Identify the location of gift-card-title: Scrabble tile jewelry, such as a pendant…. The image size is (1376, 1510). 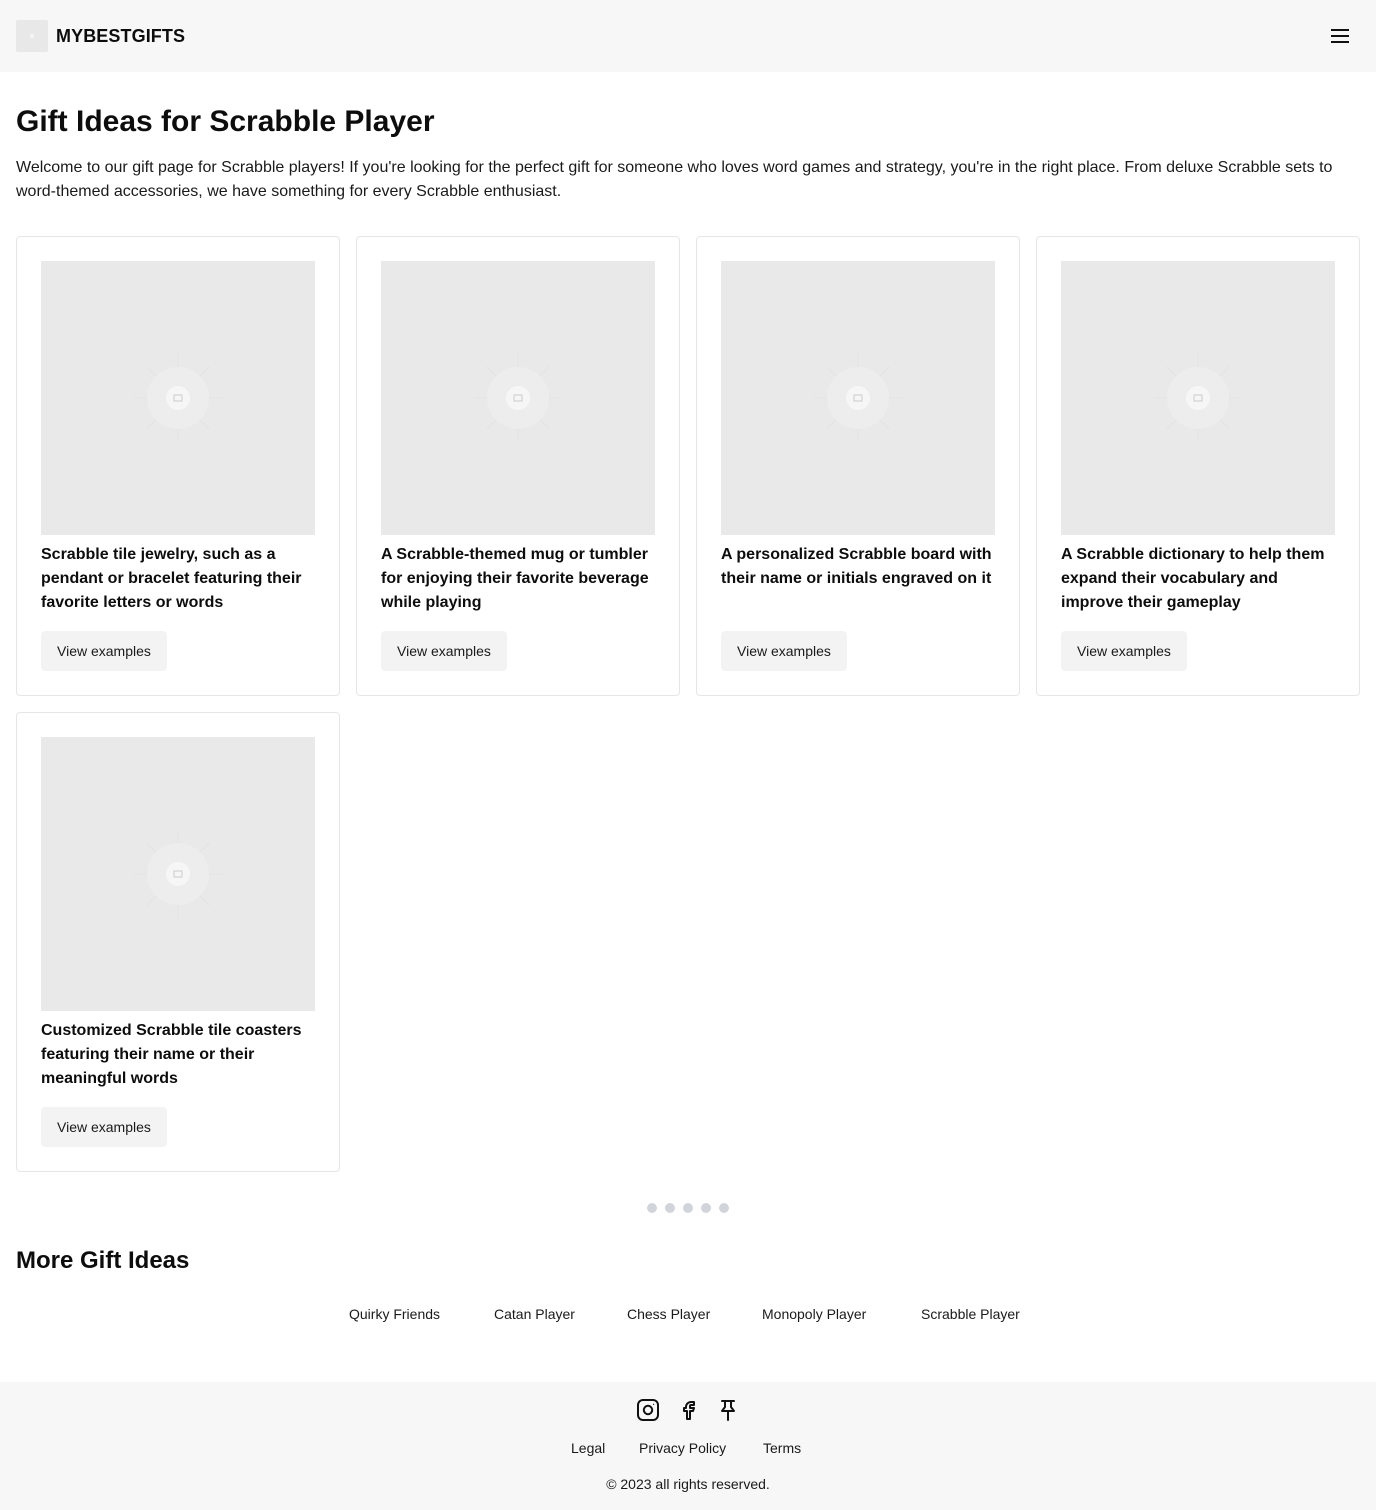
(171, 578).